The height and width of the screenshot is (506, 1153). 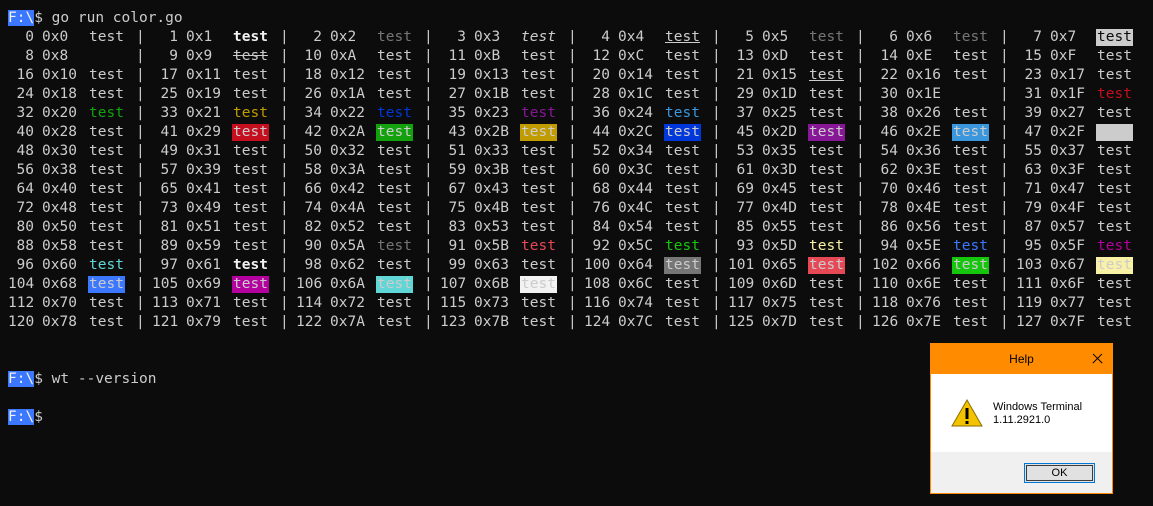 What do you see at coordinates (601, 208) in the screenshot?
I see `cell-number: 76` at bounding box center [601, 208].